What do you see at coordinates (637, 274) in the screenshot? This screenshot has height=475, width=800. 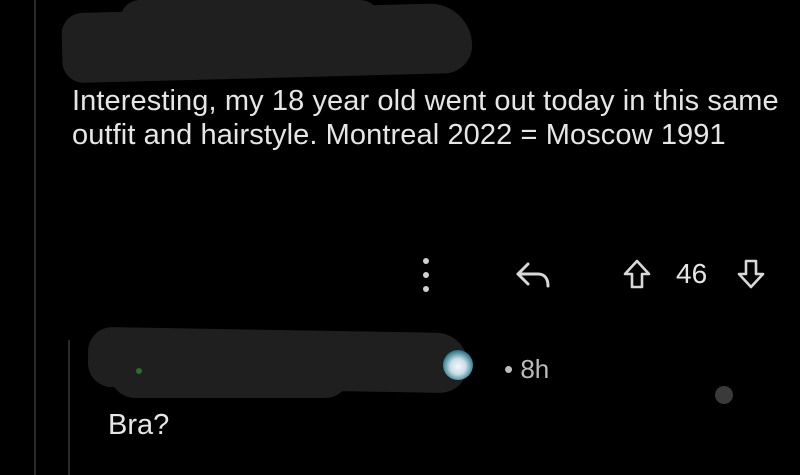 I see `upvote-arrow-icon` at bounding box center [637, 274].